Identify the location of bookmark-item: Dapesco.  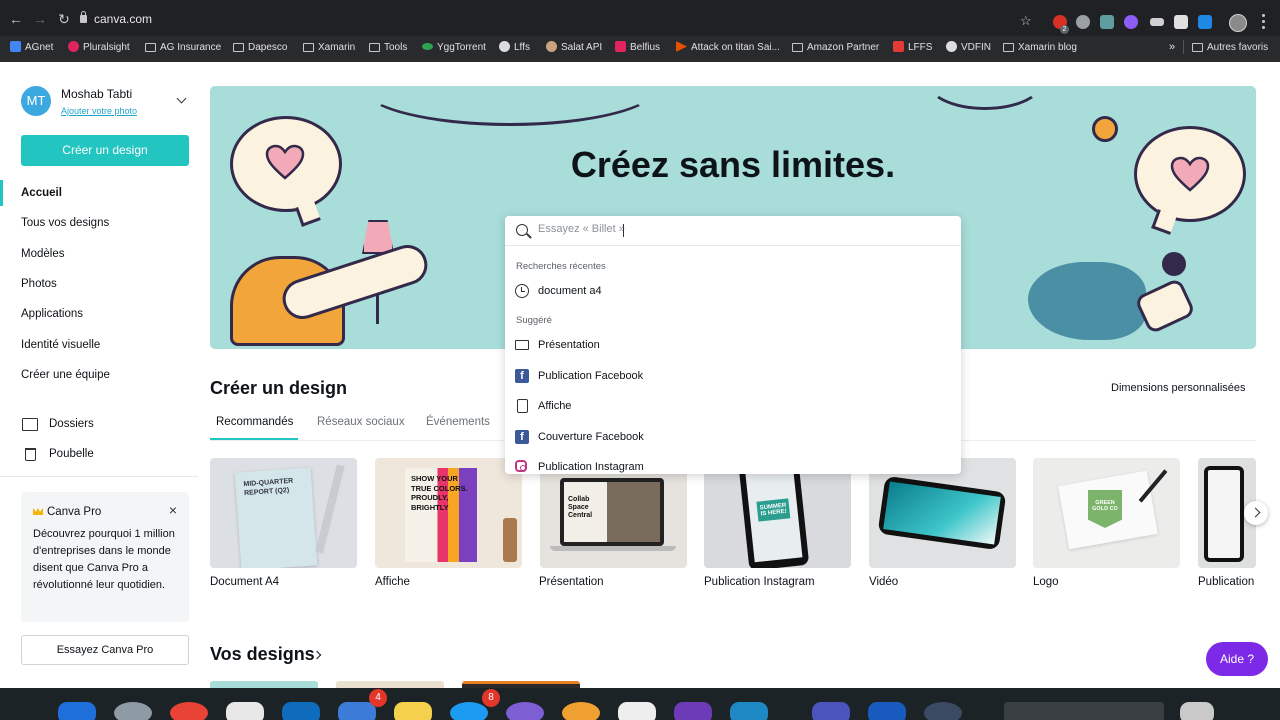
(260, 48).